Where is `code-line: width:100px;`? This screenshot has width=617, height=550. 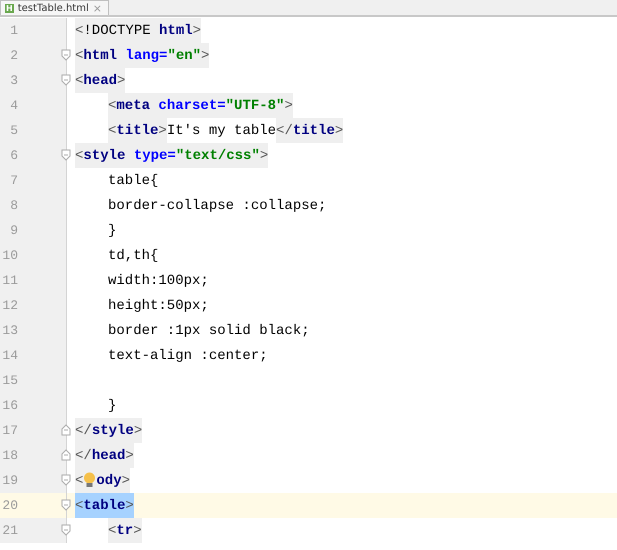 code-line: width:100px; is located at coordinates (158, 281).